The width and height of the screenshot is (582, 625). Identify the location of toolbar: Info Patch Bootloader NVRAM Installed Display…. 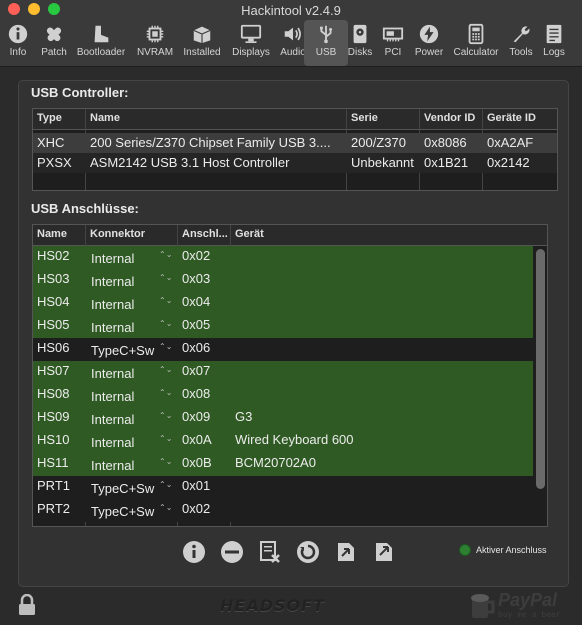
(291, 43).